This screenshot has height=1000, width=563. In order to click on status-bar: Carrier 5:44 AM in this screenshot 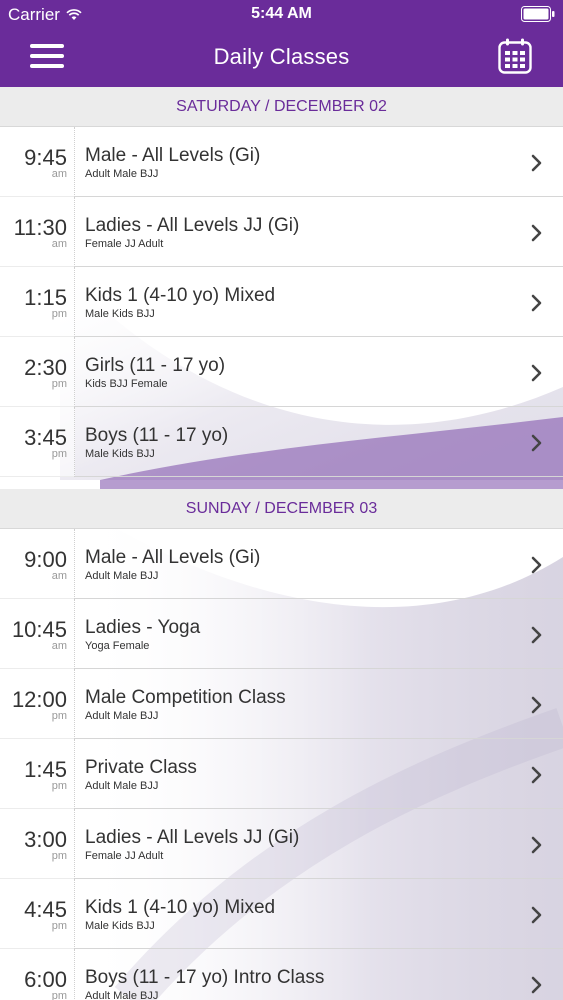, I will do `click(281, 14)`.